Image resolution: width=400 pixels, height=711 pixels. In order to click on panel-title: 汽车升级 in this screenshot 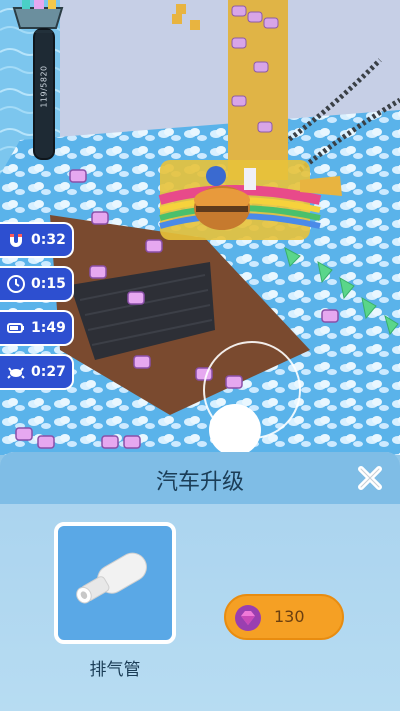, I will do `click(199, 482)`.